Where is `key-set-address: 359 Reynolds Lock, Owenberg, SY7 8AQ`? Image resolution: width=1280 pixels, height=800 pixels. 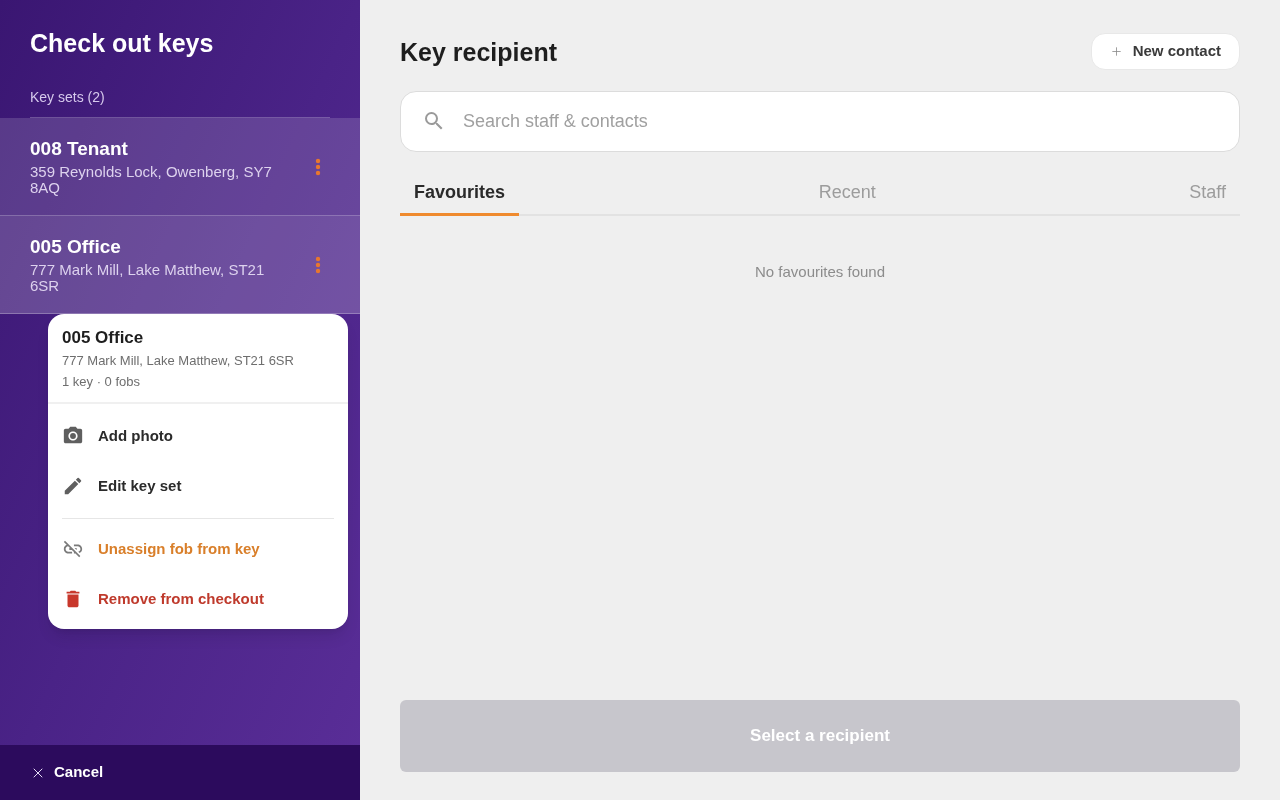
key-set-address: 359 Reynolds Lock, Owenberg, SY7 8AQ is located at coordinates (151, 180).